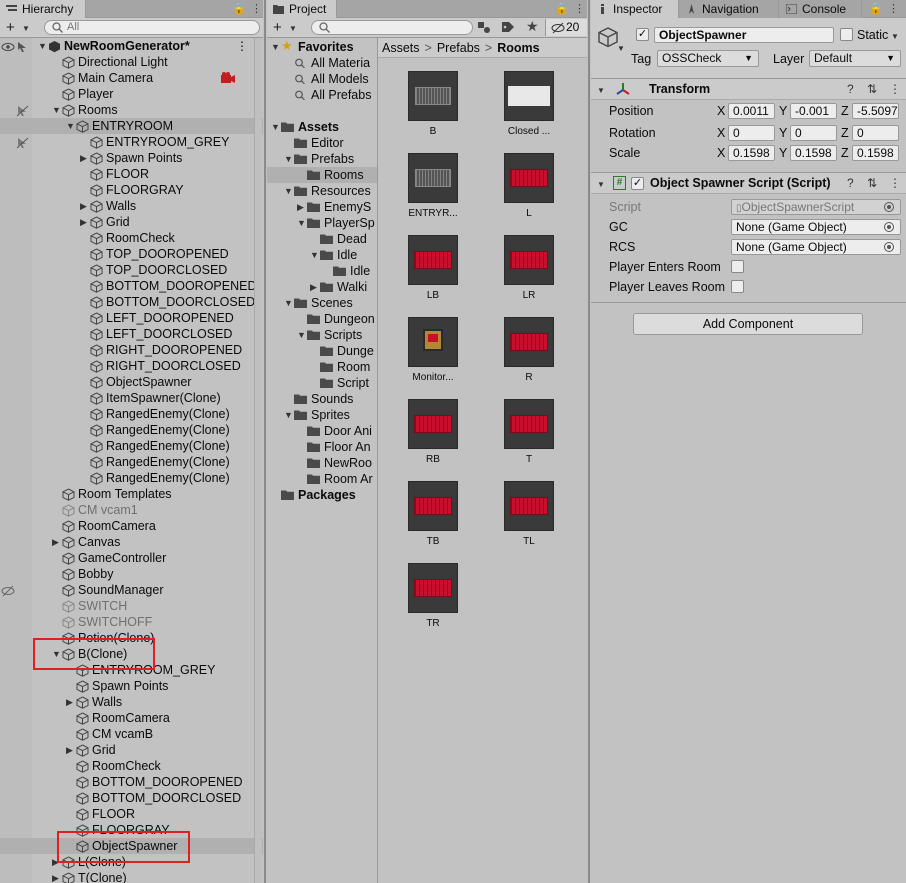  Describe the element at coordinates (748, 89) in the screenshot. I see `transform-header: ▼ Transform ? ⇅ ⋮` at that location.